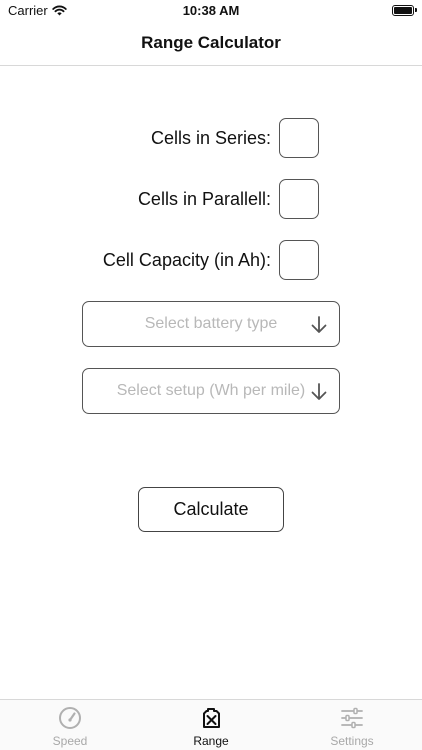  I want to click on tab-range: Range, so click(211, 725).